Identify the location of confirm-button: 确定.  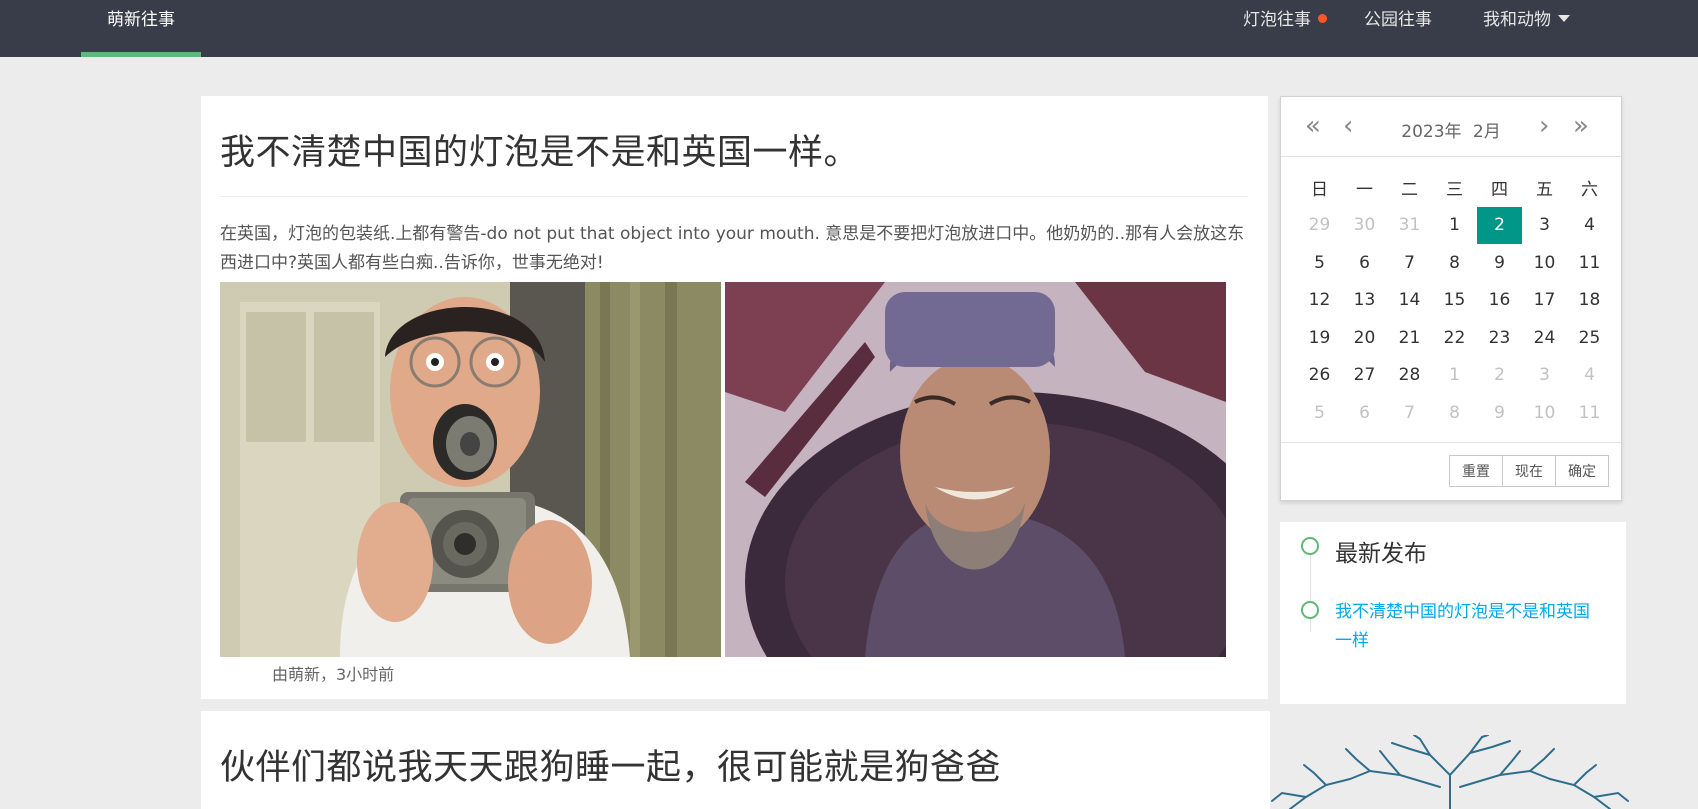
(1582, 471).